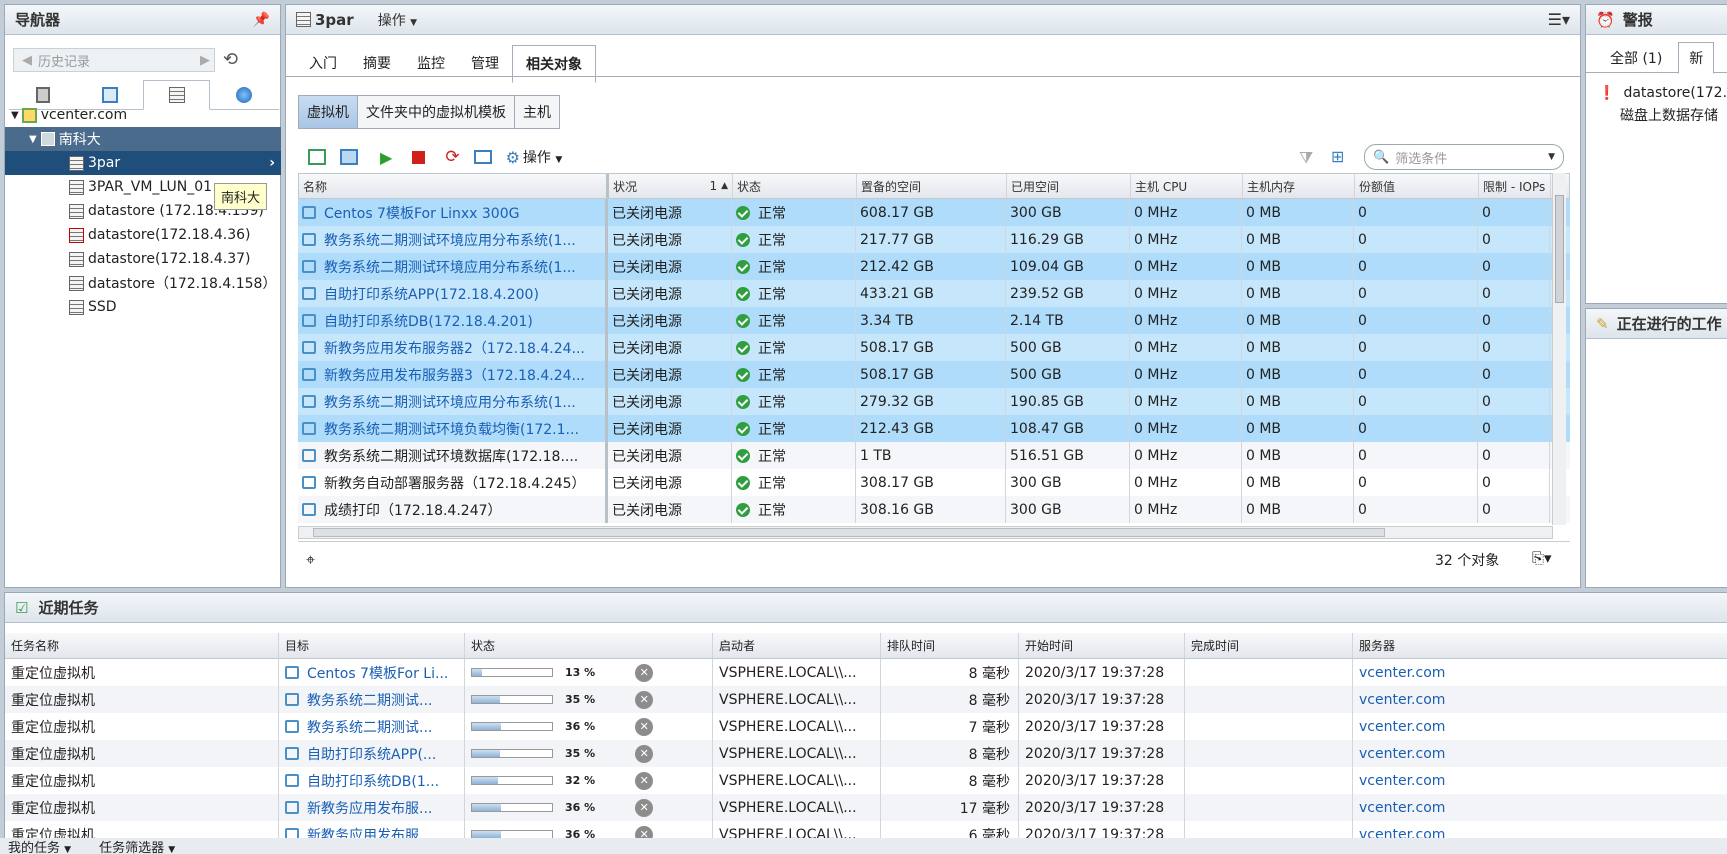 The height and width of the screenshot is (854, 1727). Describe the element at coordinates (114, 60) in the screenshot. I see `history-field: ◀ 历史记录 ▶` at that location.